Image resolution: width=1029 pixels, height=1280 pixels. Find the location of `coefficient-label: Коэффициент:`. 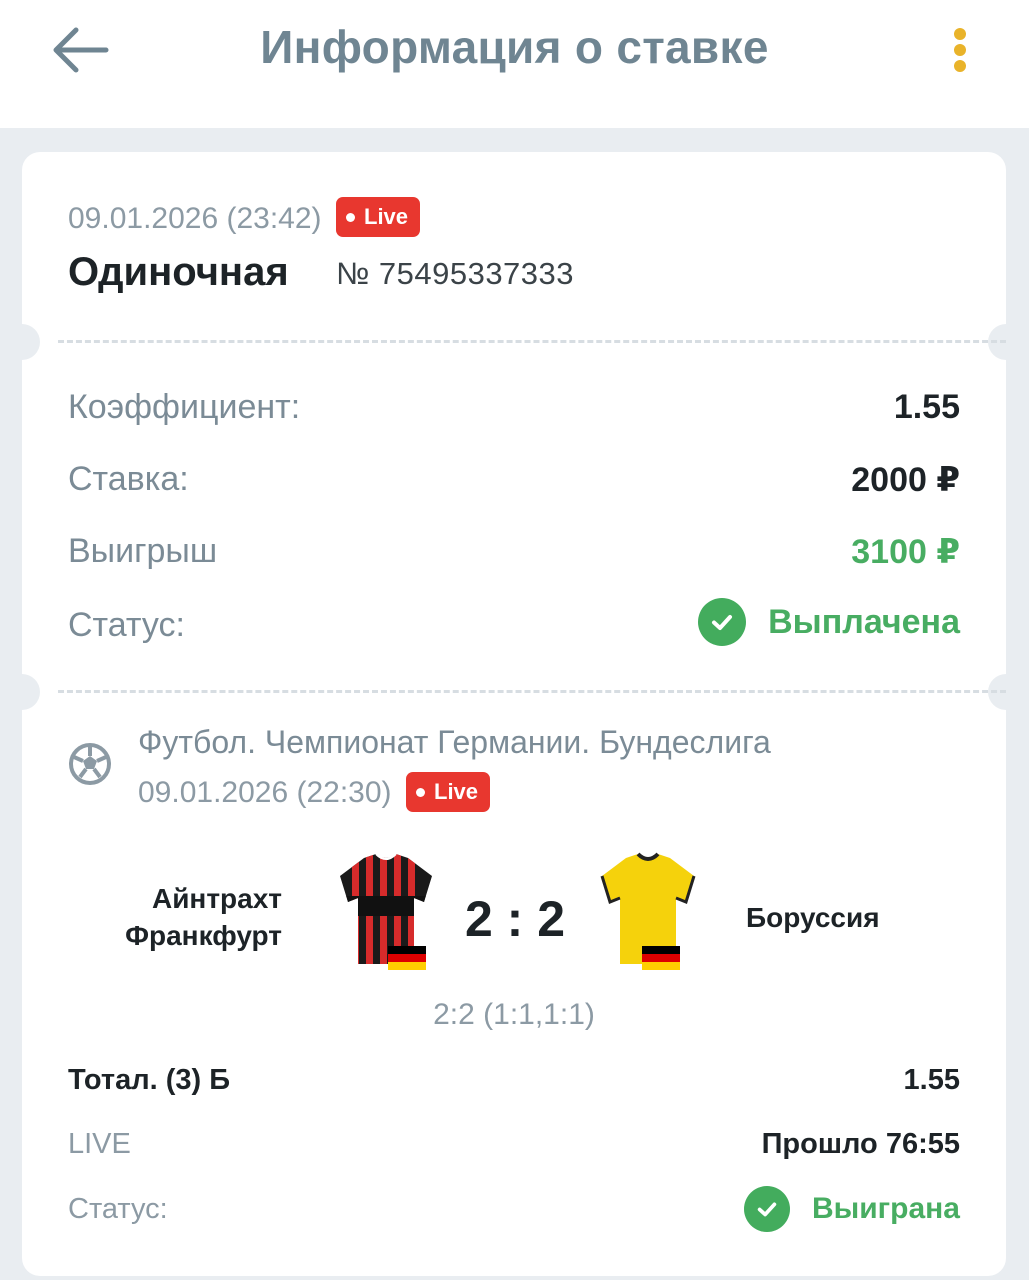

coefficient-label: Коэффициент: is located at coordinates (184, 407).